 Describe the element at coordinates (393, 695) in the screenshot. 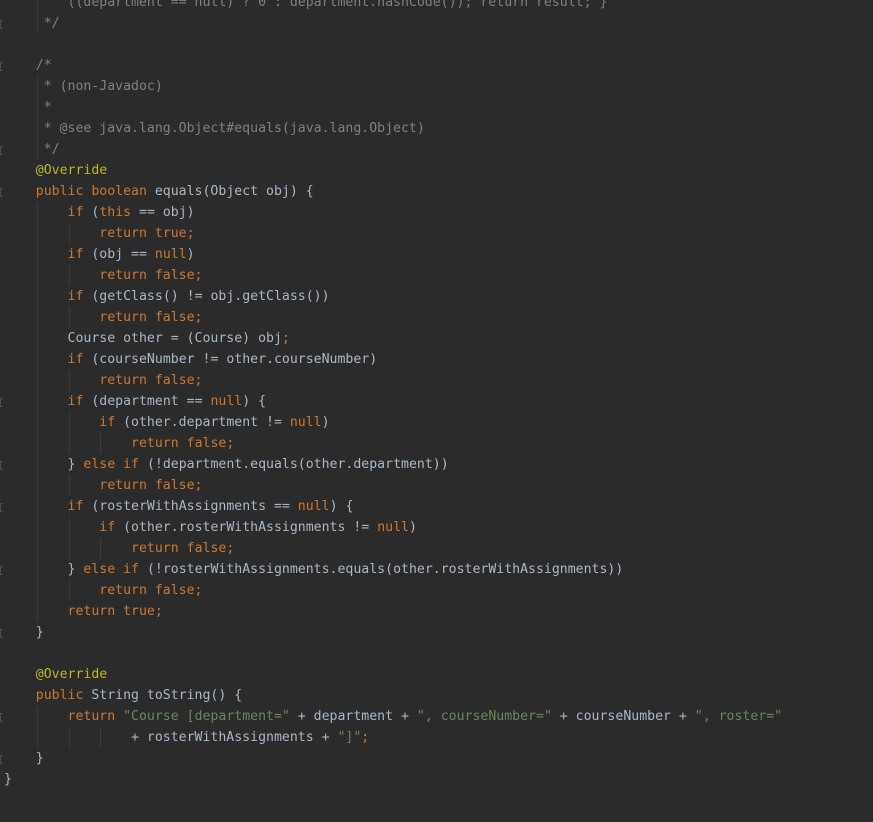

I see `code-line: public String toString() {` at that location.